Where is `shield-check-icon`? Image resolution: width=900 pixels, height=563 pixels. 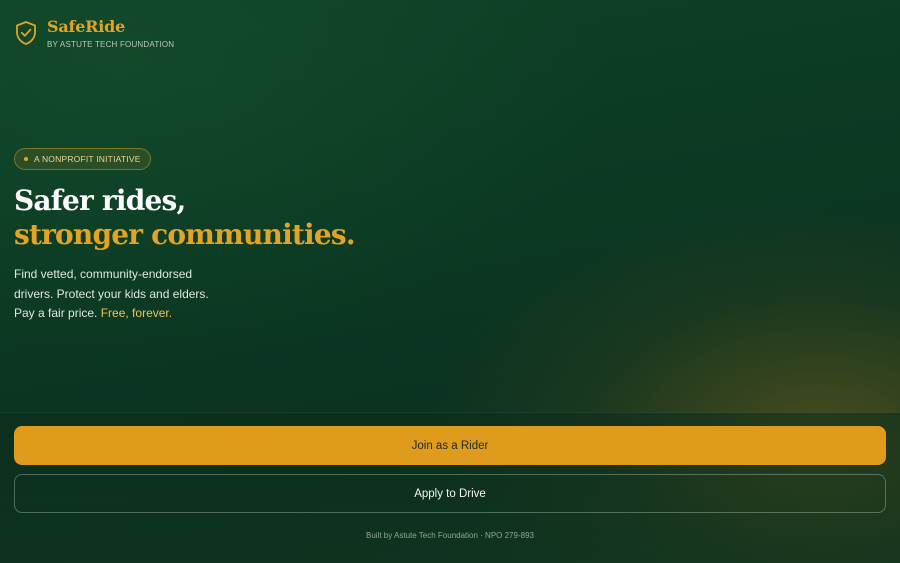
shield-check-icon is located at coordinates (26, 33).